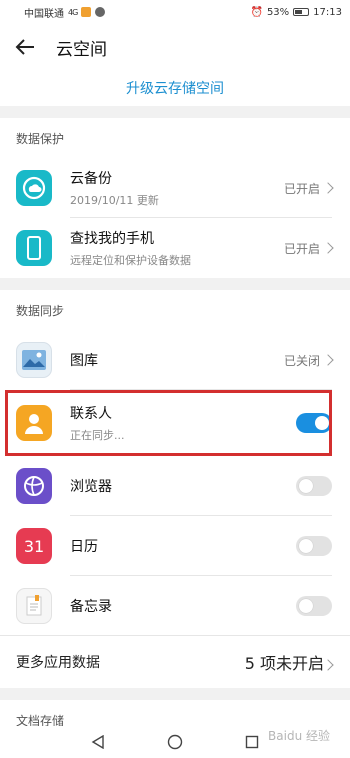  Describe the element at coordinates (175, 635) in the screenshot. I see `divider` at that location.